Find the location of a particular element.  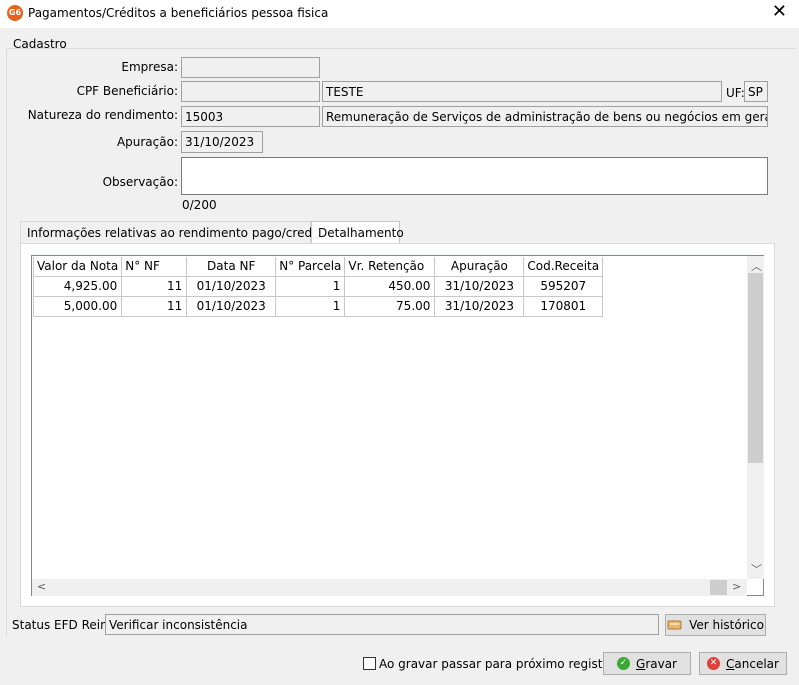

col-cod-receita: Cod.Receita is located at coordinates (563, 267).